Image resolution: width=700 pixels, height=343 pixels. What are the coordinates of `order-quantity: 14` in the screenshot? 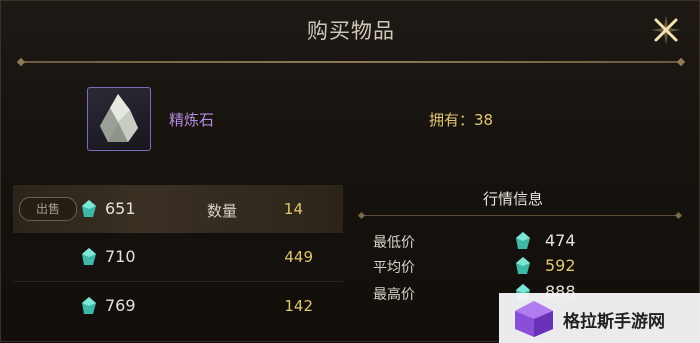 It's located at (293, 209).